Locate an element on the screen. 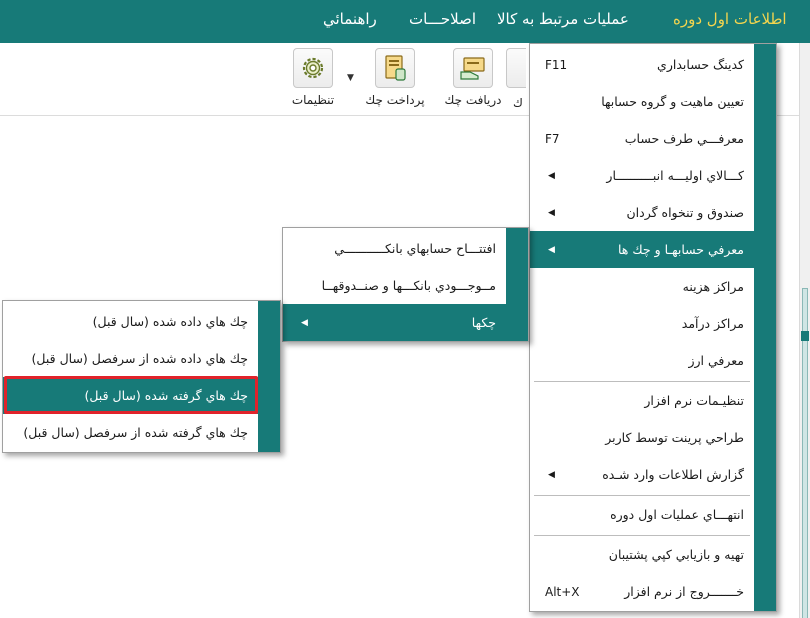 The height and width of the screenshot is (618, 810). menu-item-accounting-coding: كدينگ حسابداري F11 is located at coordinates (642, 64).